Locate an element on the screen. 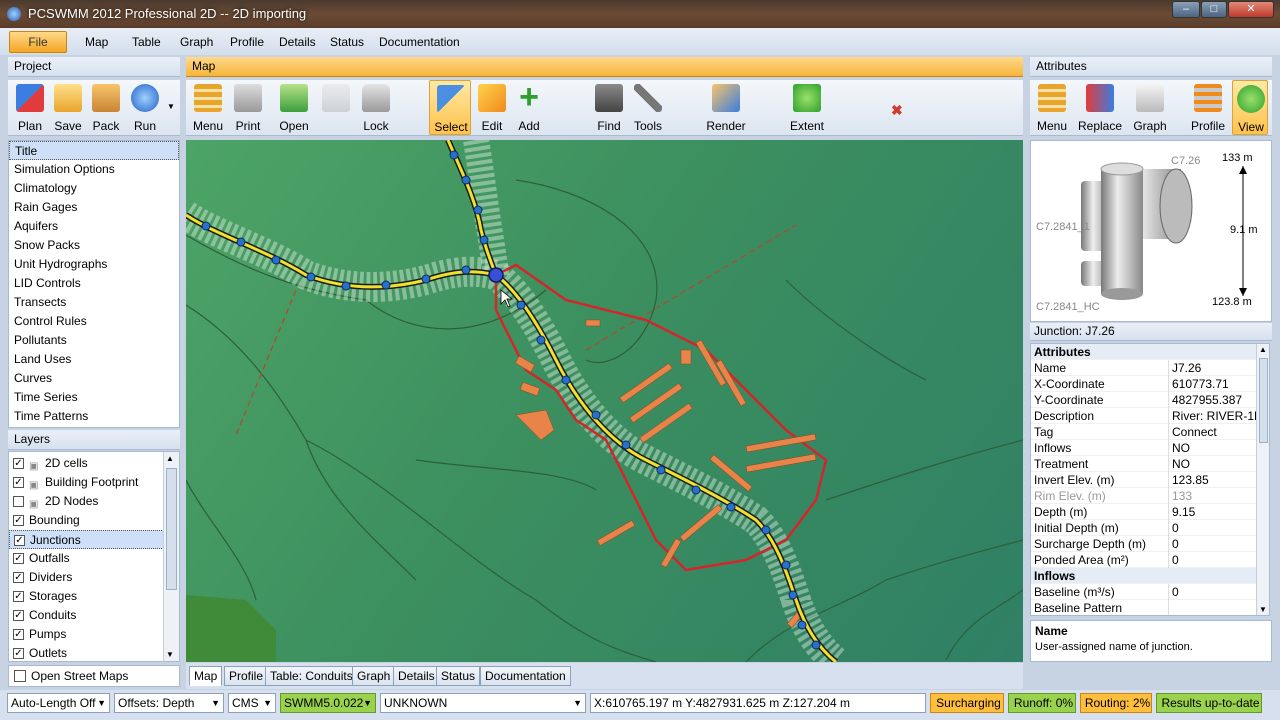 The height and width of the screenshot is (720, 1280). tab-profile: Profile is located at coordinates (246, 676).